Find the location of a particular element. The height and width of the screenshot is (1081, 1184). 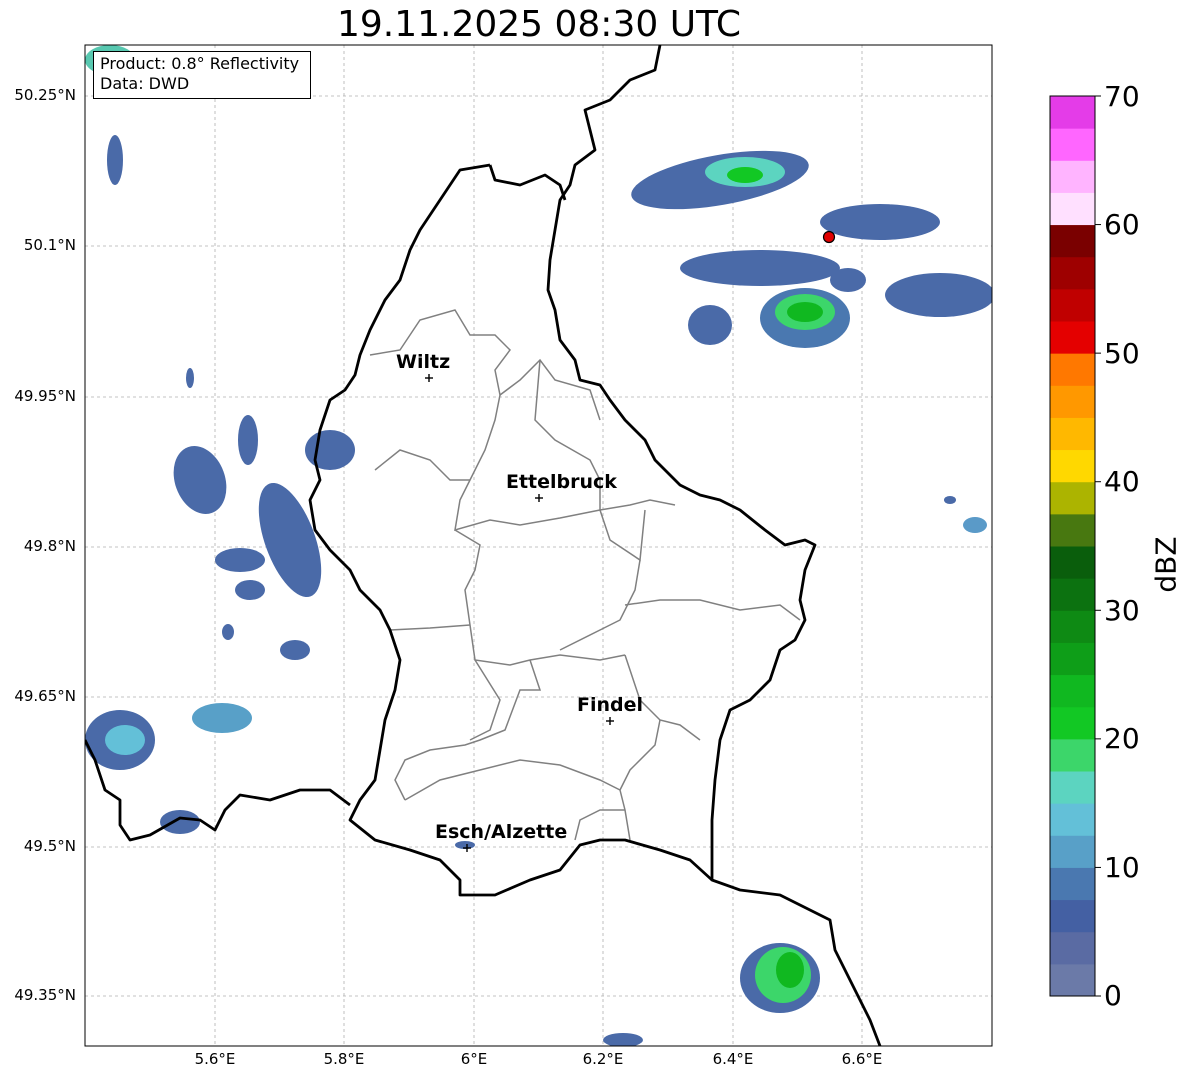

lon-tick-label: 5.8°E is located at coordinates (344, 1059).